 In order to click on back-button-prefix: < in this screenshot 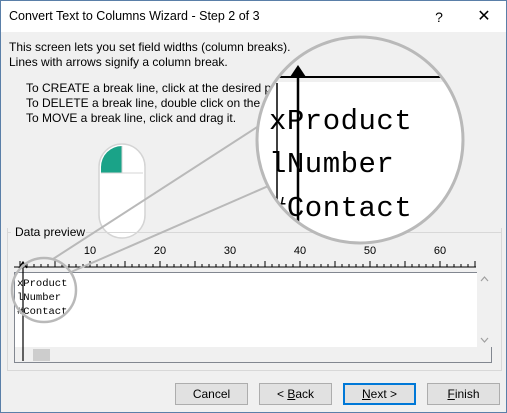, I will do `click(282, 394)`.